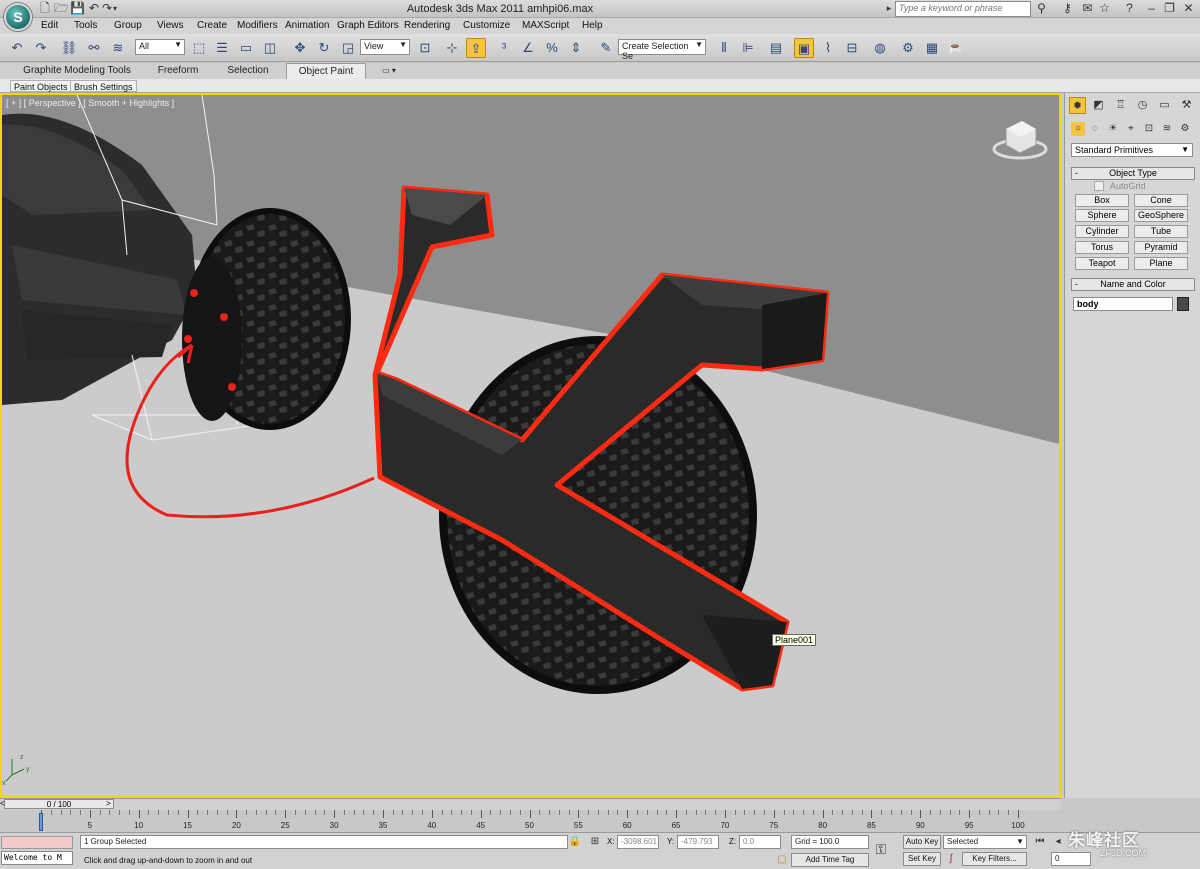  Describe the element at coordinates (1161, 215) in the screenshot. I see `geosphere-button: GeoSphere` at that location.